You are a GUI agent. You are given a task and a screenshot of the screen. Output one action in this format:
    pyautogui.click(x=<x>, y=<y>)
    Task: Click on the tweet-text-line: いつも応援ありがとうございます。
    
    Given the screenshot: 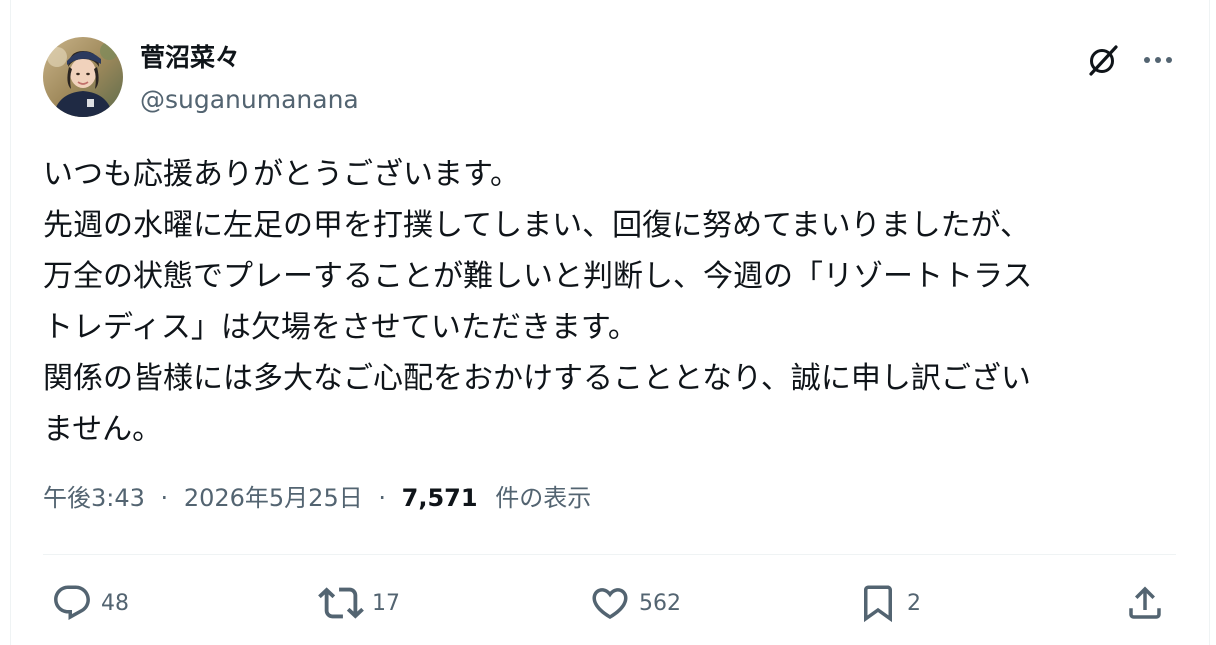 What is the action you would take?
    pyautogui.click(x=281, y=174)
    